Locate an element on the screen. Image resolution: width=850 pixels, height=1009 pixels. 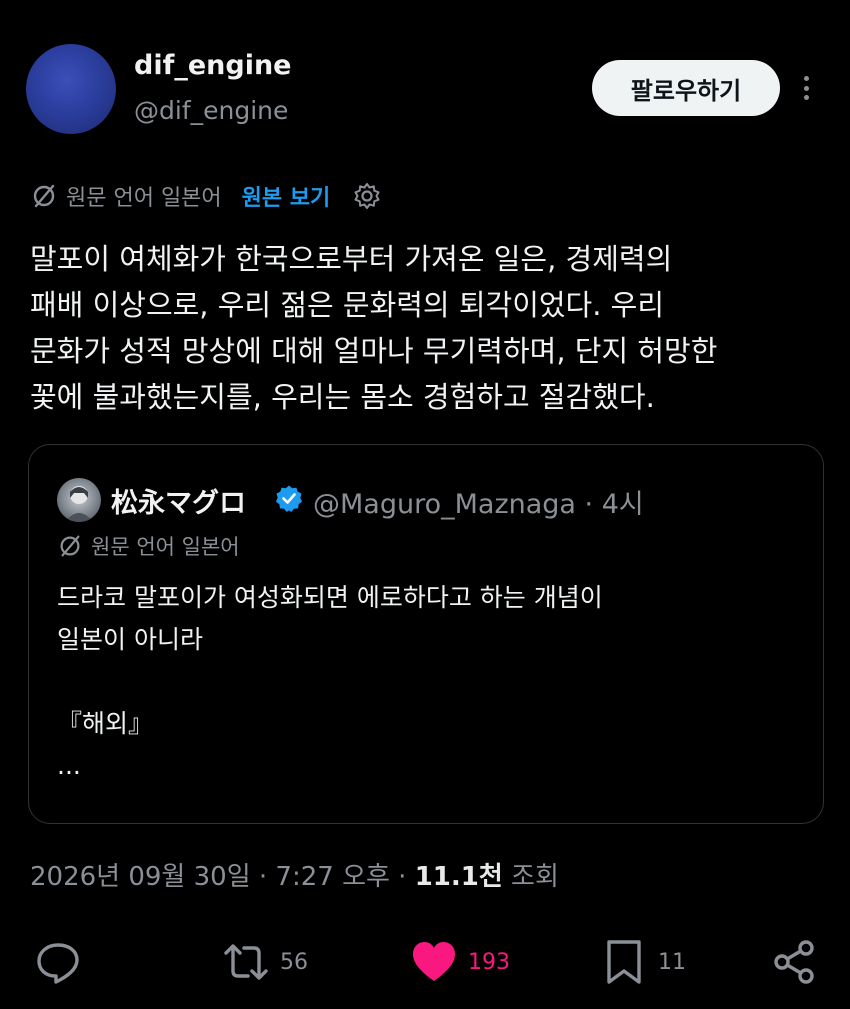
quoted-author-name: 松永マグロ is located at coordinates (178, 500).